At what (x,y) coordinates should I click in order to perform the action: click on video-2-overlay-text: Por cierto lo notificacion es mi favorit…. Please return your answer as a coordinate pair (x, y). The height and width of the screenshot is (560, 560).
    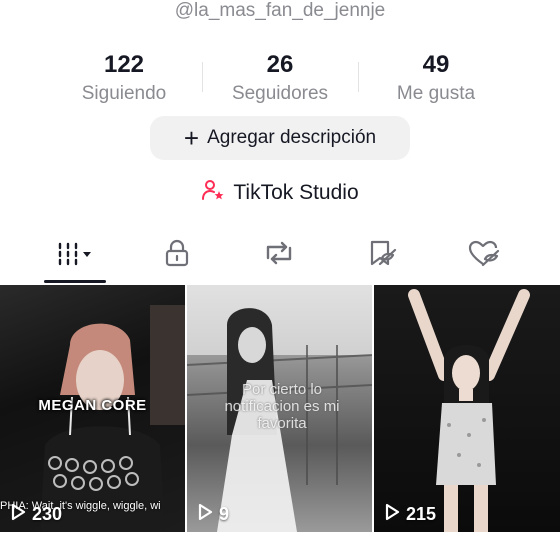
    Looking at the image, I should click on (282, 406).